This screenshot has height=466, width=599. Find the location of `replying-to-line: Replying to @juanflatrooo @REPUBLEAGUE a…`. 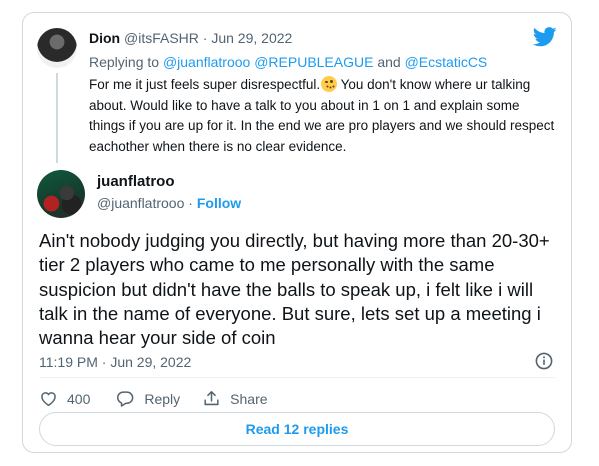

replying-to-line: Replying to @juanflatrooo @REPUBLEAGUE a… is located at coordinates (288, 62).